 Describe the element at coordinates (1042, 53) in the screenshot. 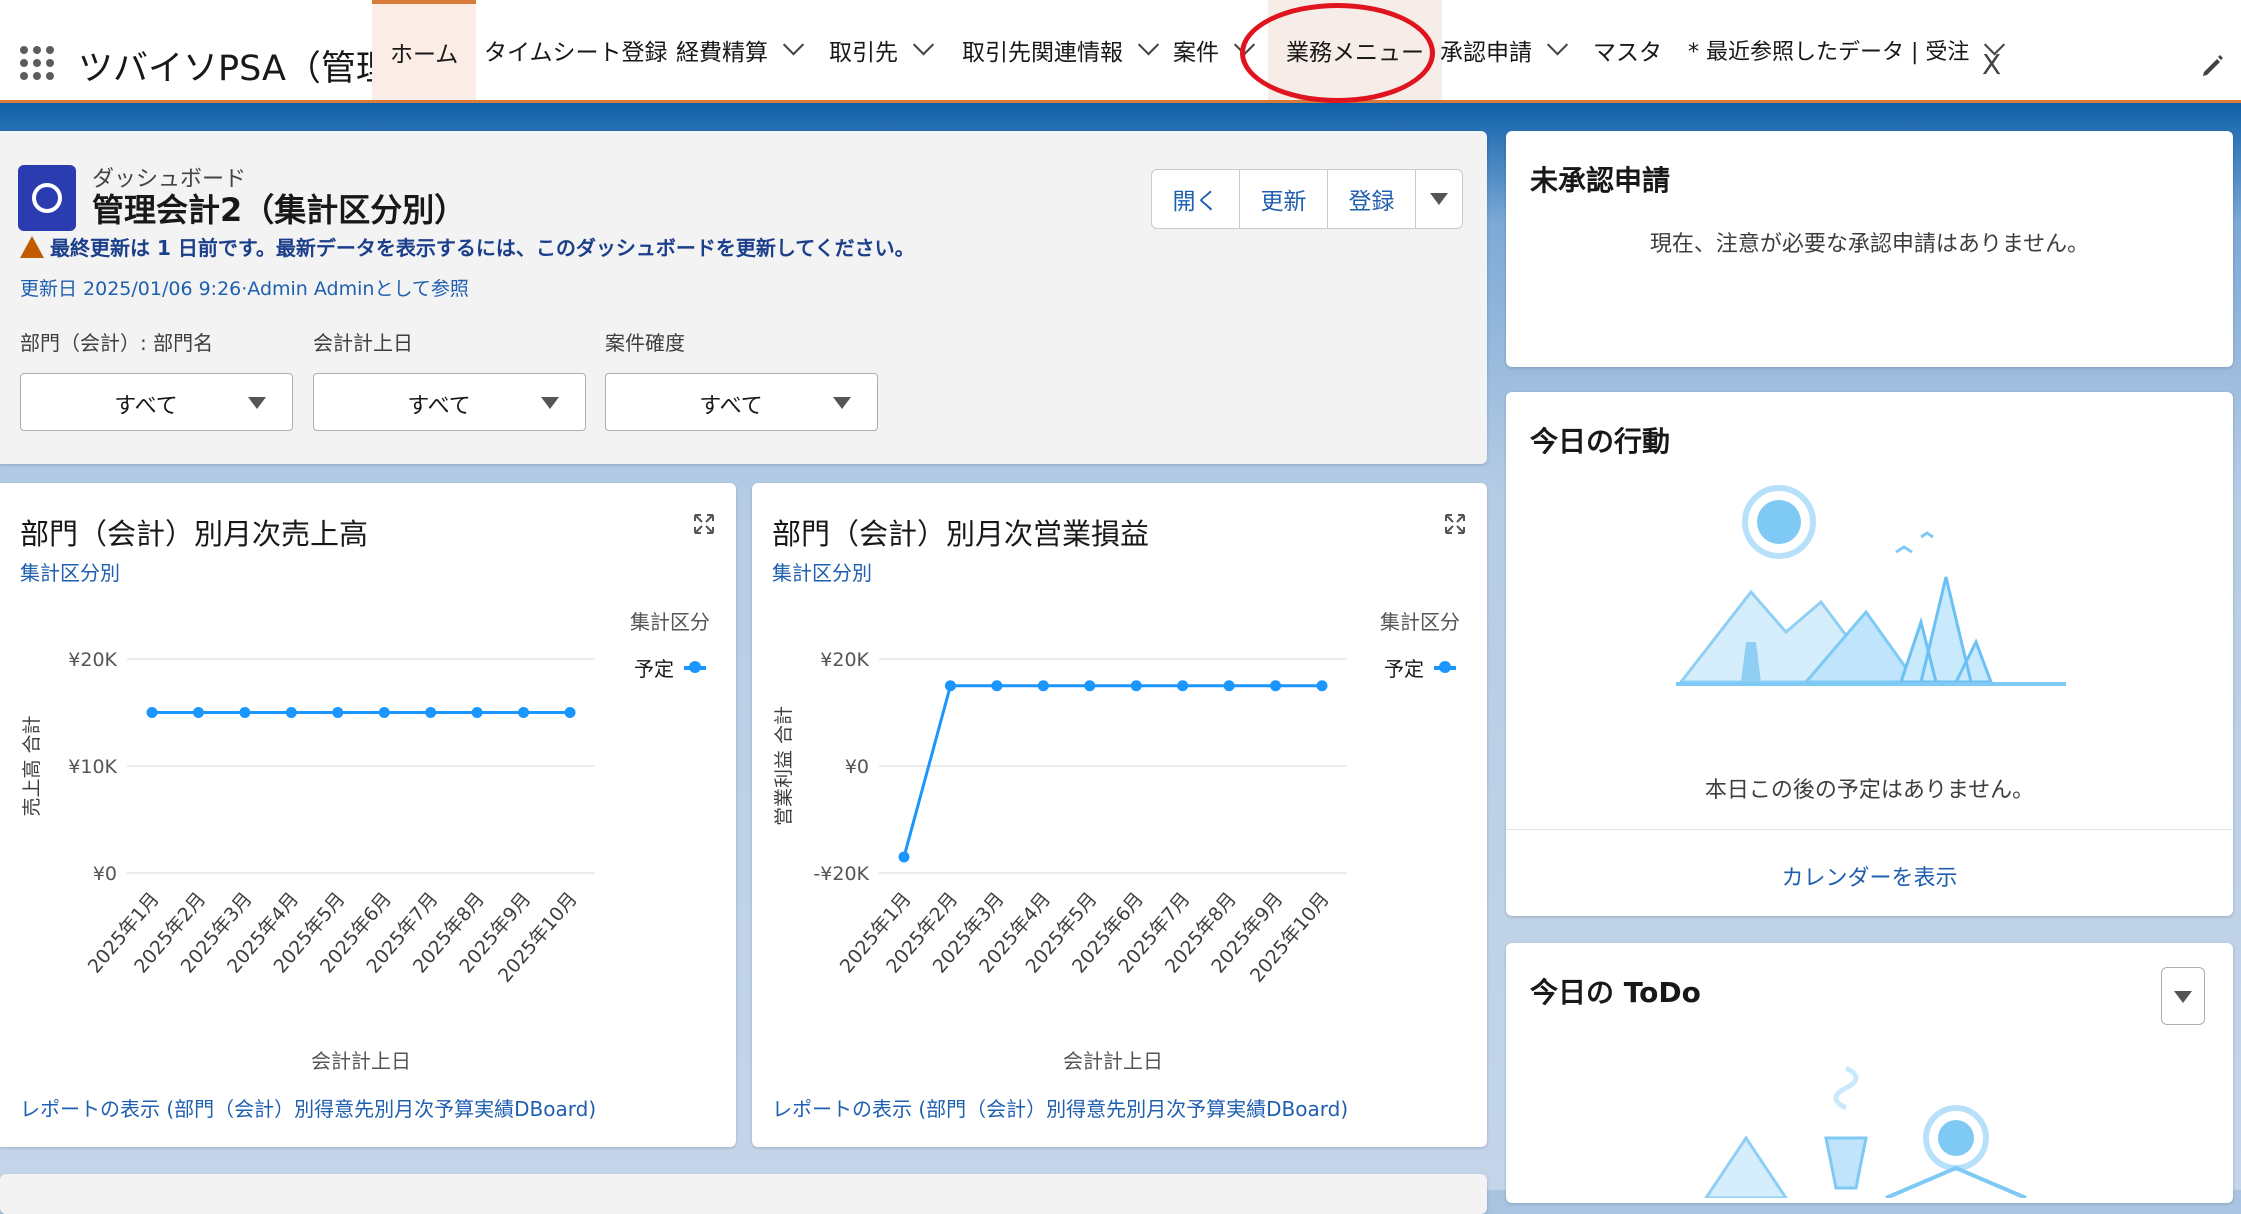

I see `nav-tab-label: 取引先関連情報` at that location.